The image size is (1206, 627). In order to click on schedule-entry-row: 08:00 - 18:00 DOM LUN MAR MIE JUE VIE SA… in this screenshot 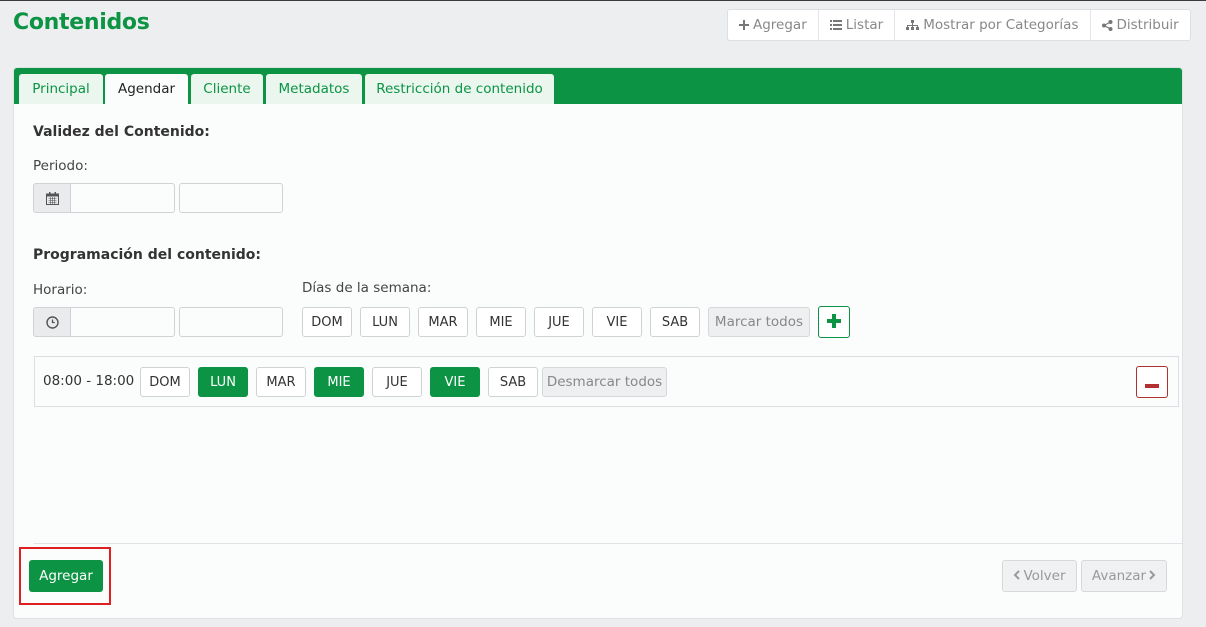, I will do `click(606, 381)`.